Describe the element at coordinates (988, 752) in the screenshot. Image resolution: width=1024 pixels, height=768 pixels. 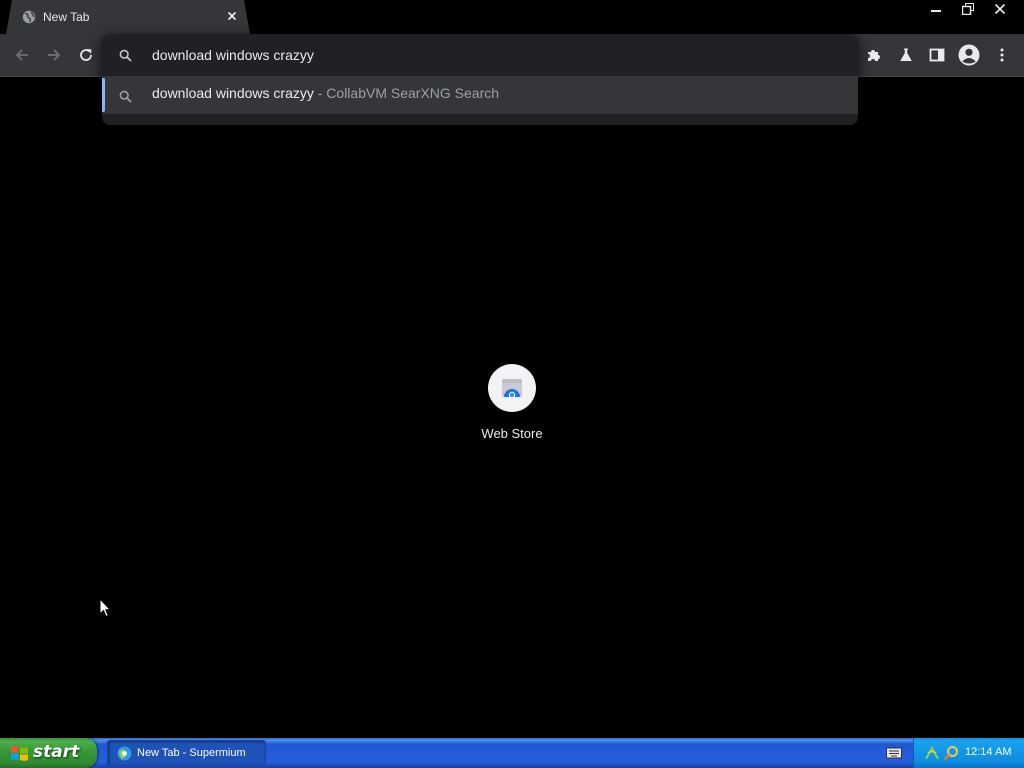
I see `clock: 12:14 AM` at that location.